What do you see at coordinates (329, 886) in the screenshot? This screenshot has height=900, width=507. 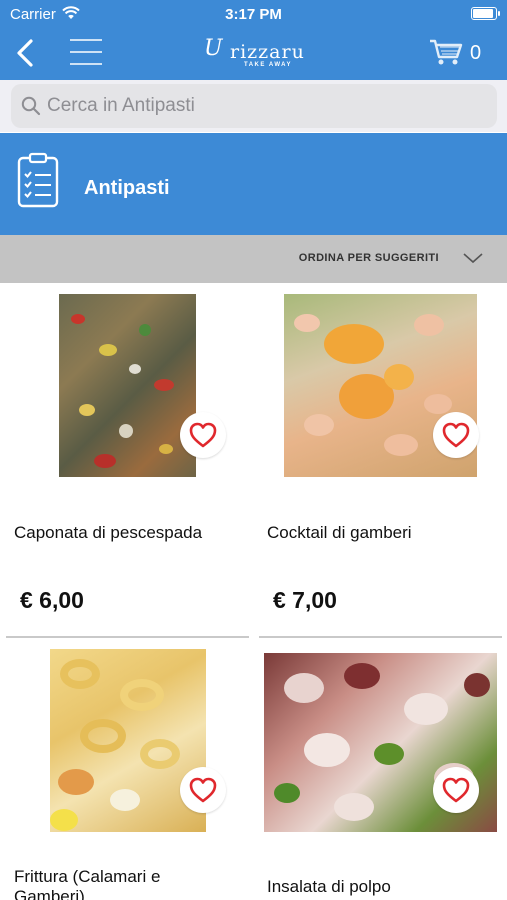 I see `product-name: Insalata di polpo` at bounding box center [329, 886].